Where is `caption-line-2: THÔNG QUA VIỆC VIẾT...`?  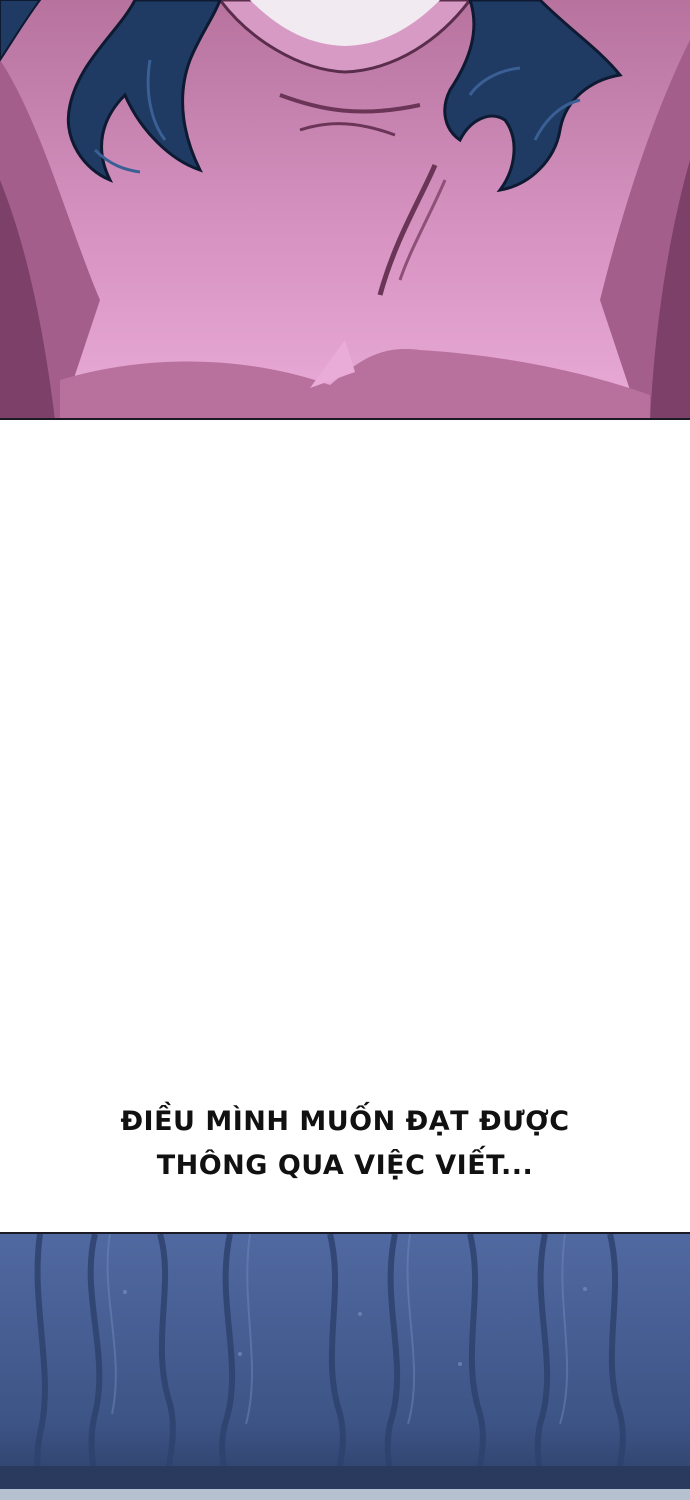 caption-line-2: THÔNG QUA VIỆC VIẾT... is located at coordinates (345, 1165).